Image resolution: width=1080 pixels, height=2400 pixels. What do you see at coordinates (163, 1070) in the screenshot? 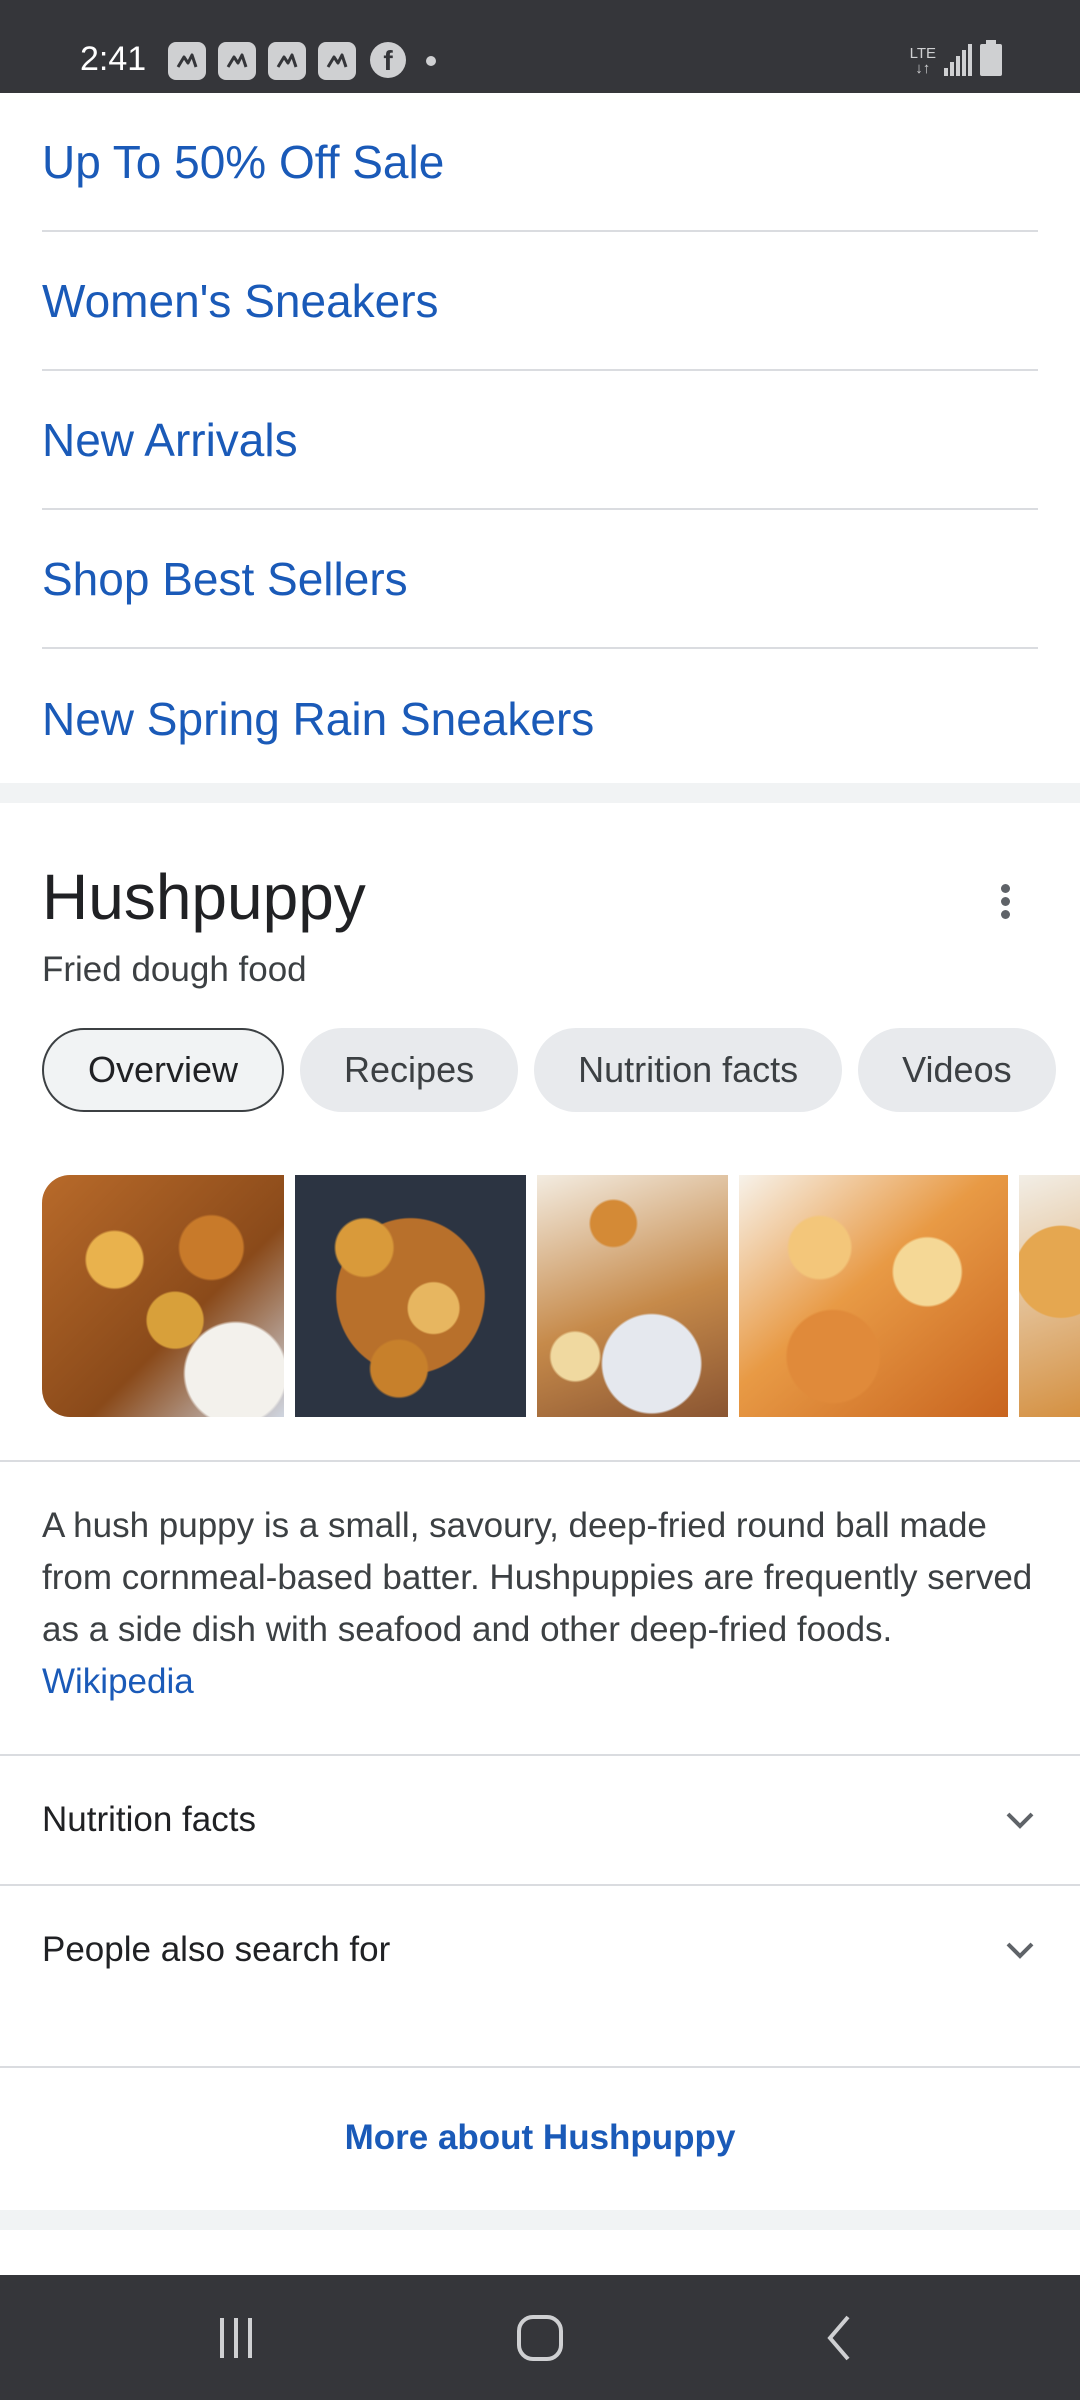
I see `chip-overview: Overview` at bounding box center [163, 1070].